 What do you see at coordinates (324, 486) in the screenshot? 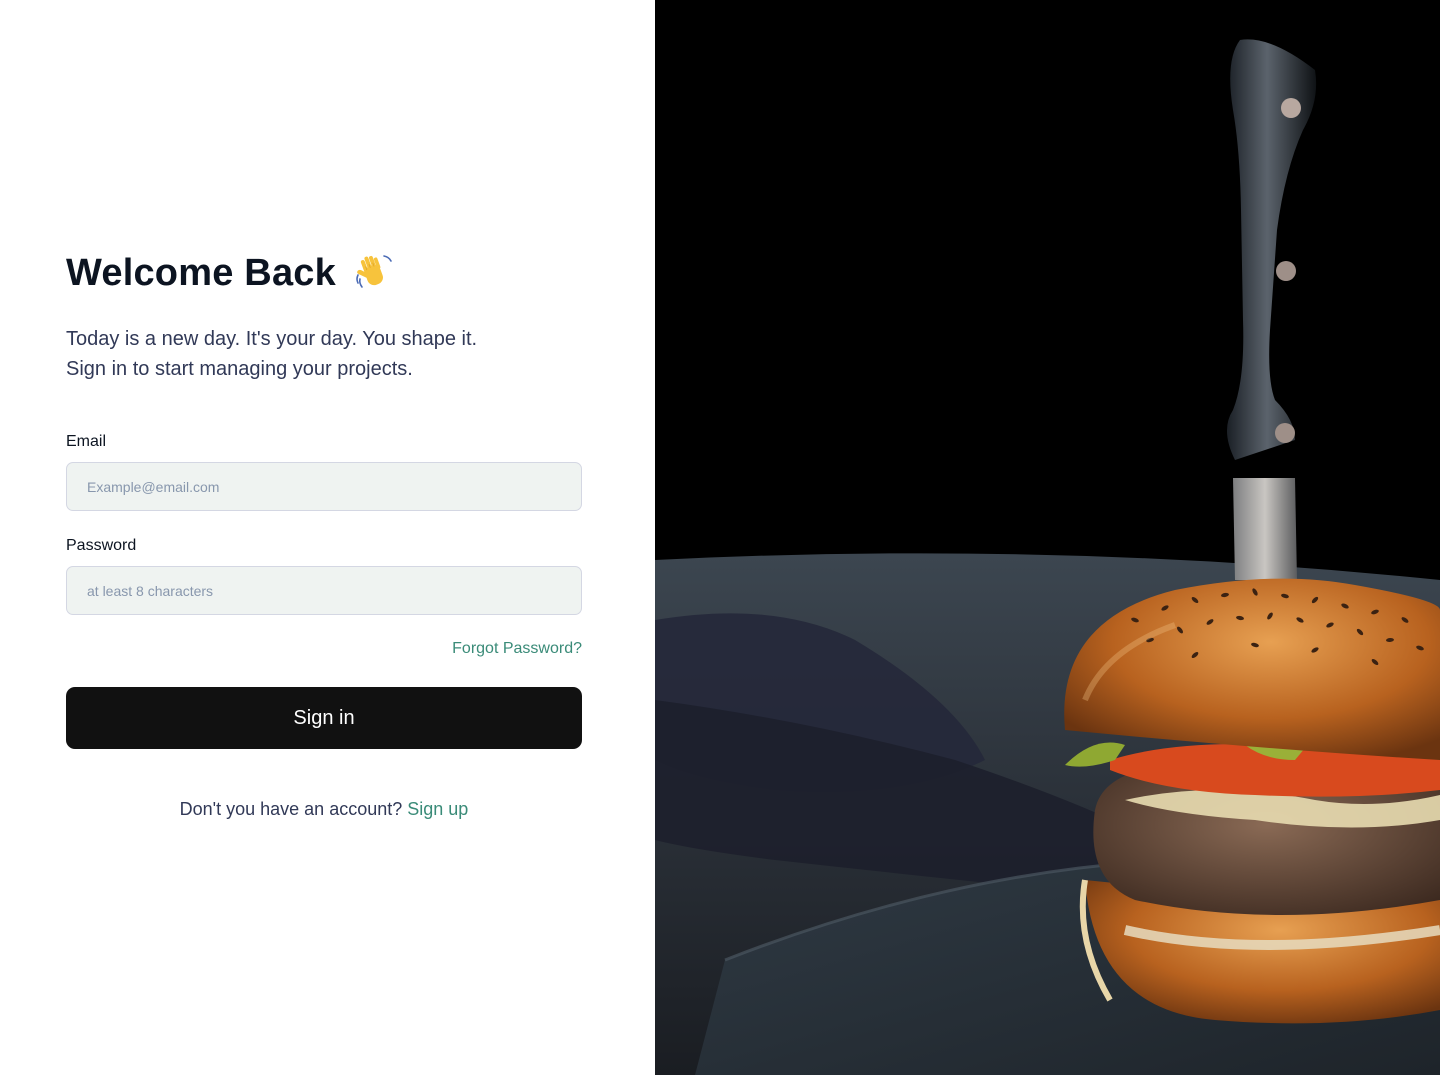
I see `email-field` at bounding box center [324, 486].